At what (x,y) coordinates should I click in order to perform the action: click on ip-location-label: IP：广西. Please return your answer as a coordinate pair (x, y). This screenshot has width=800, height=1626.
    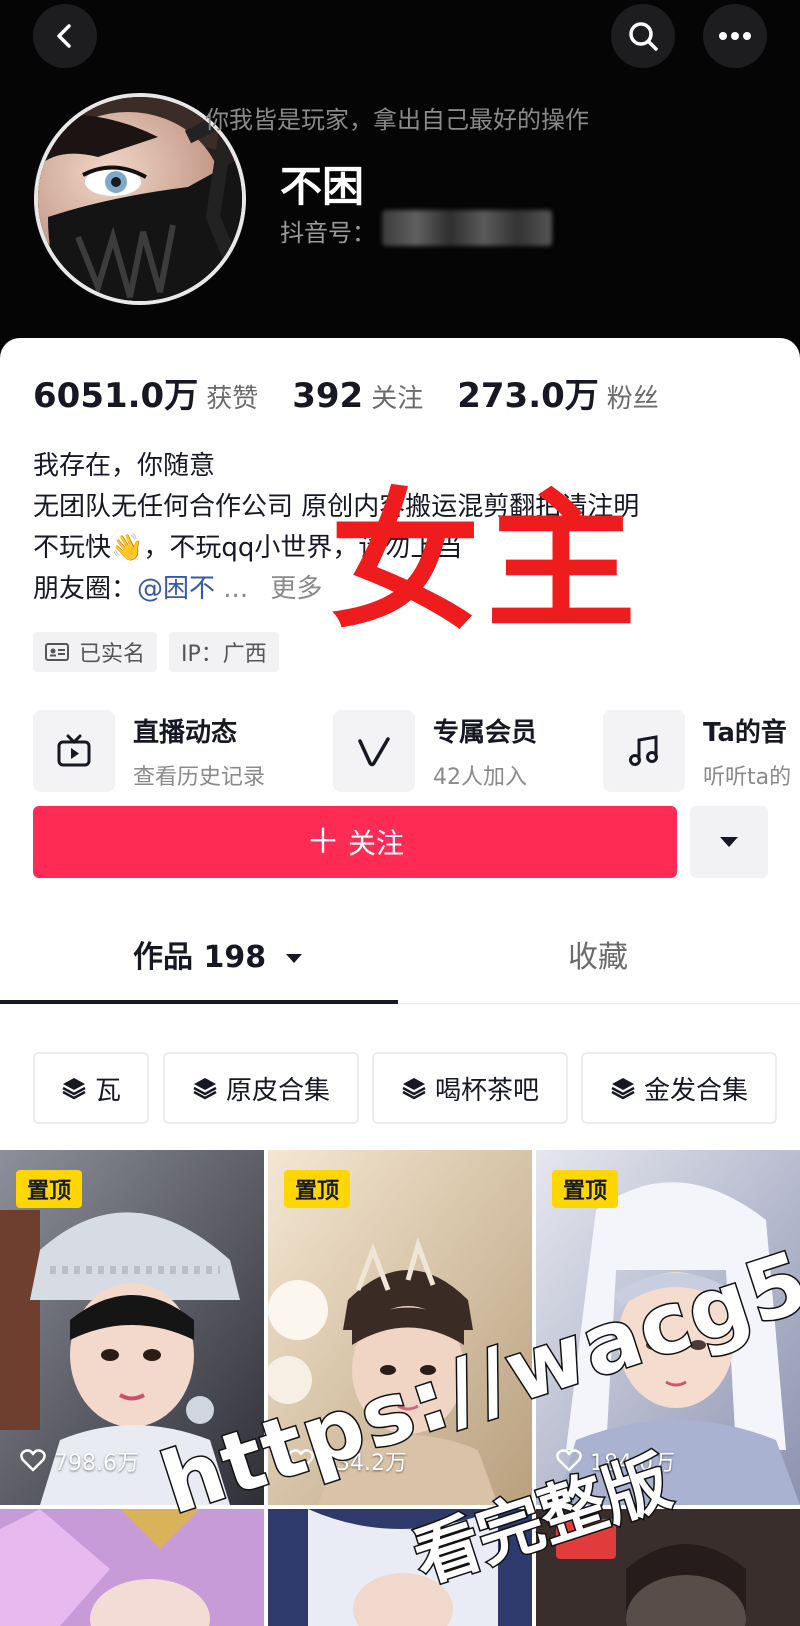
    Looking at the image, I should click on (224, 654).